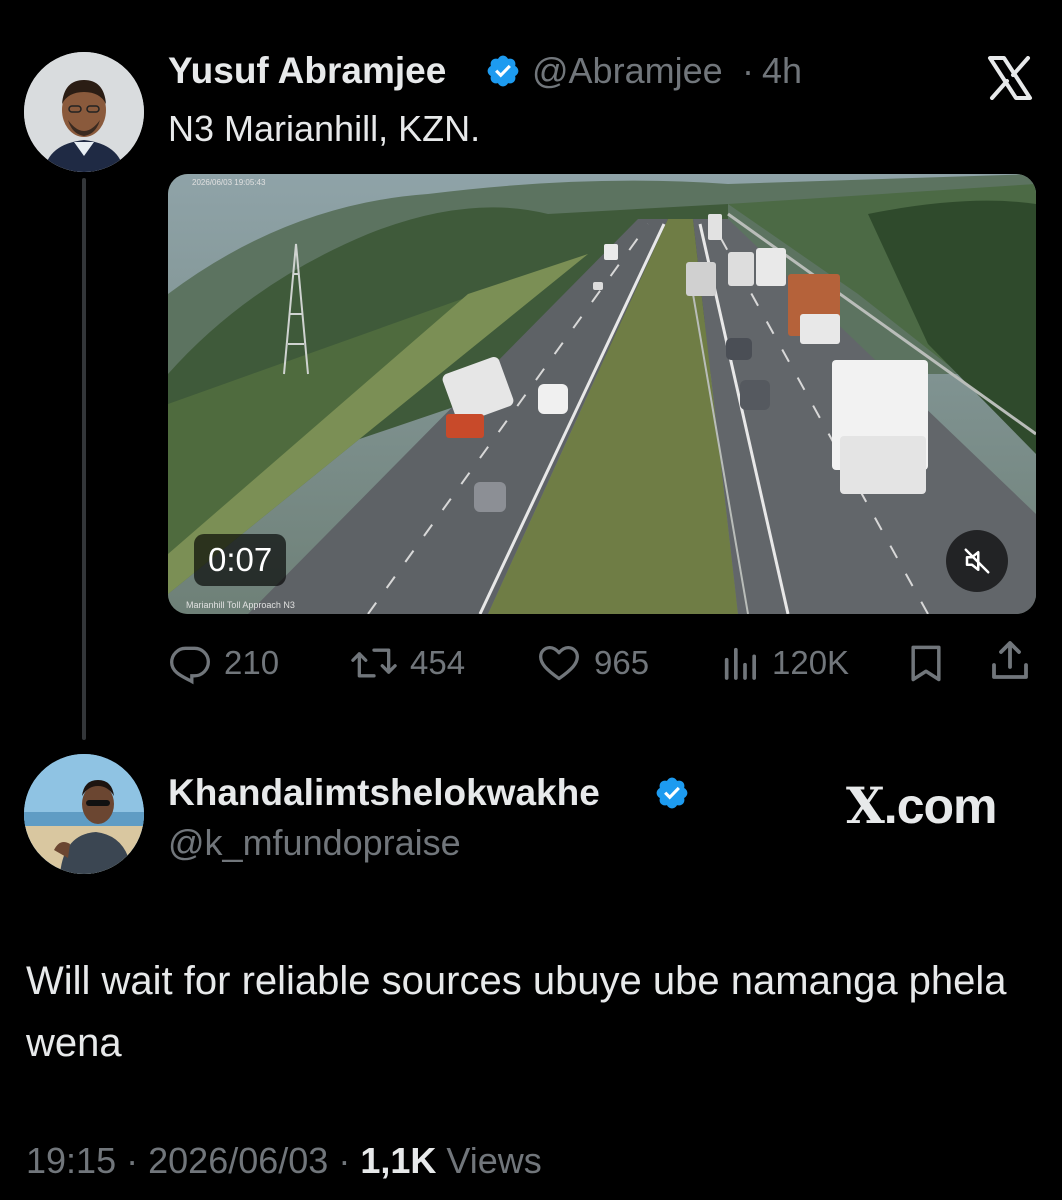 The height and width of the screenshot is (1200, 1062). What do you see at coordinates (740, 663) in the screenshot?
I see `views-icon` at bounding box center [740, 663].